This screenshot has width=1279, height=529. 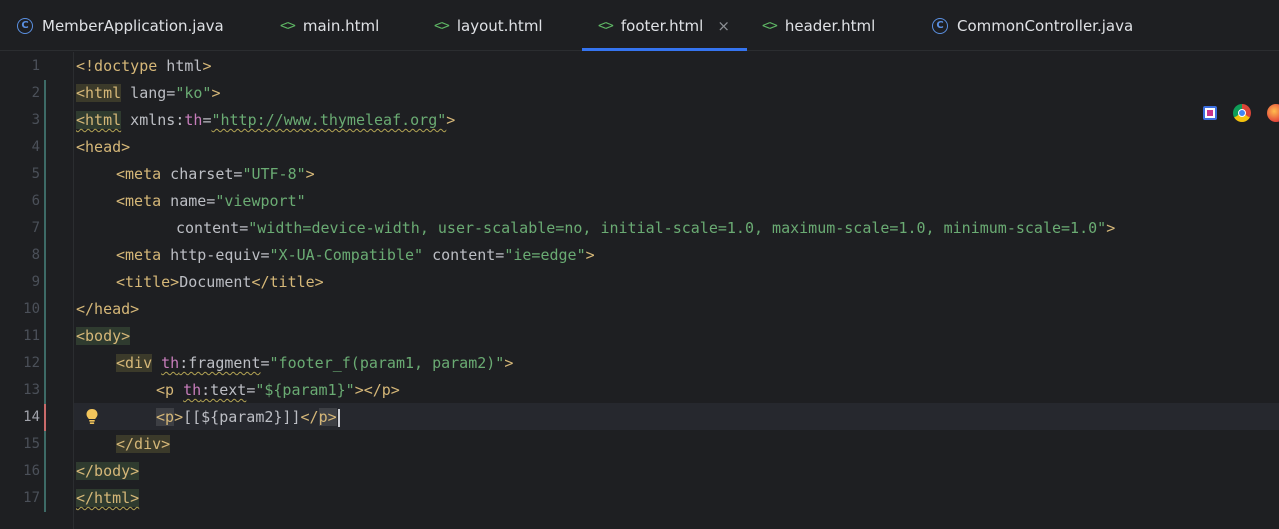 What do you see at coordinates (499, 25) in the screenshot?
I see `tab-label: layout.html` at bounding box center [499, 25].